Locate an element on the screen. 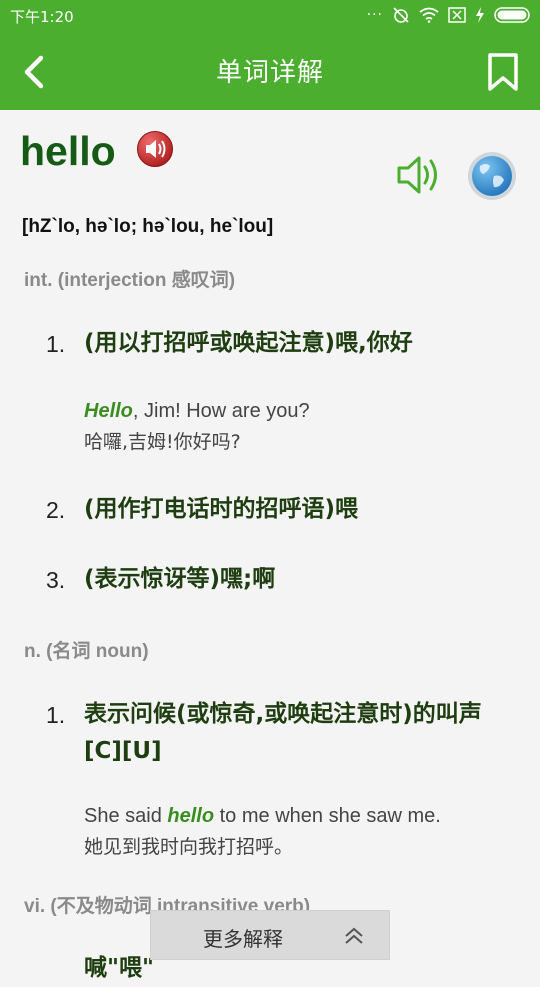 The height and width of the screenshot is (987, 540). sense-definition: (表示惊讶等)嘿;啊 is located at coordinates (180, 579).